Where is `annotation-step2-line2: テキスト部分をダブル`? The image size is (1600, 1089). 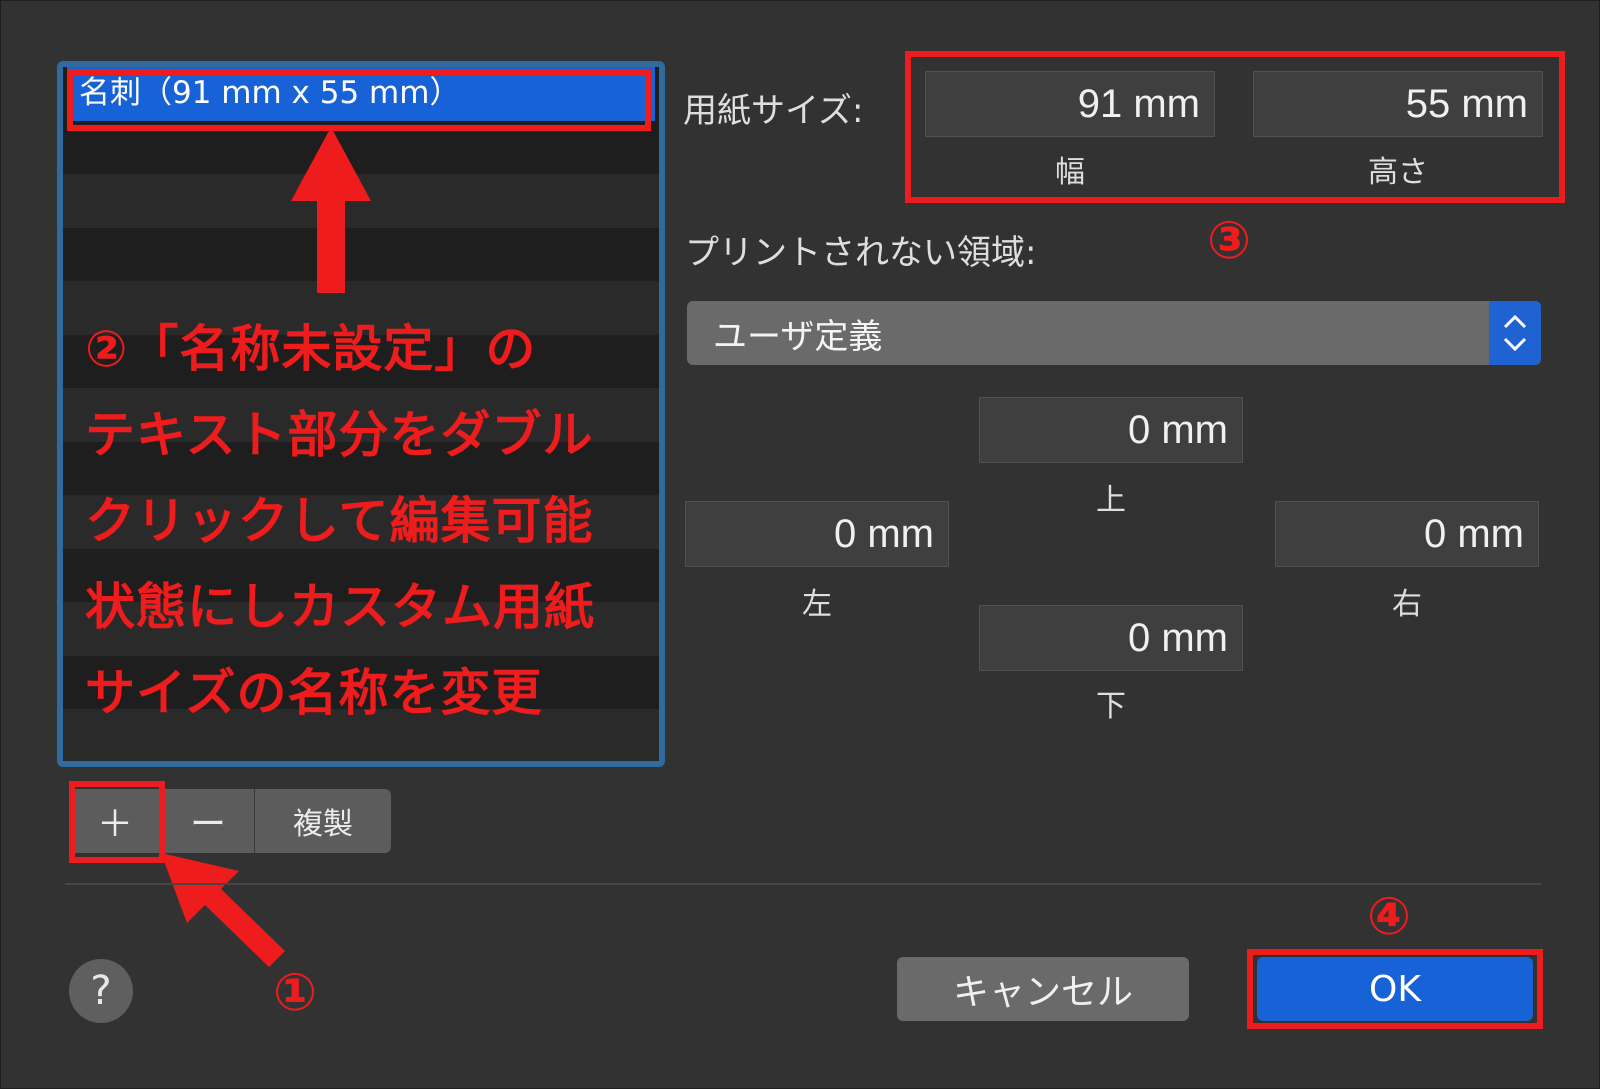
annotation-step2-line2: テキスト部分をダブル is located at coordinates (339, 435).